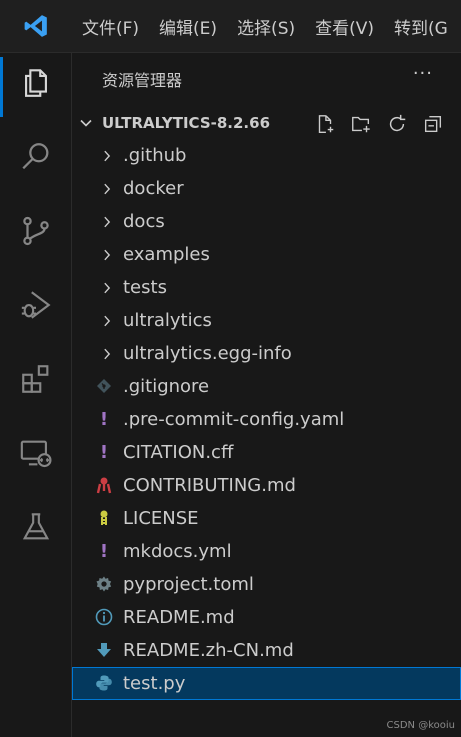 The height and width of the screenshot is (737, 461). I want to click on run-debug-icon, so click(35, 305).